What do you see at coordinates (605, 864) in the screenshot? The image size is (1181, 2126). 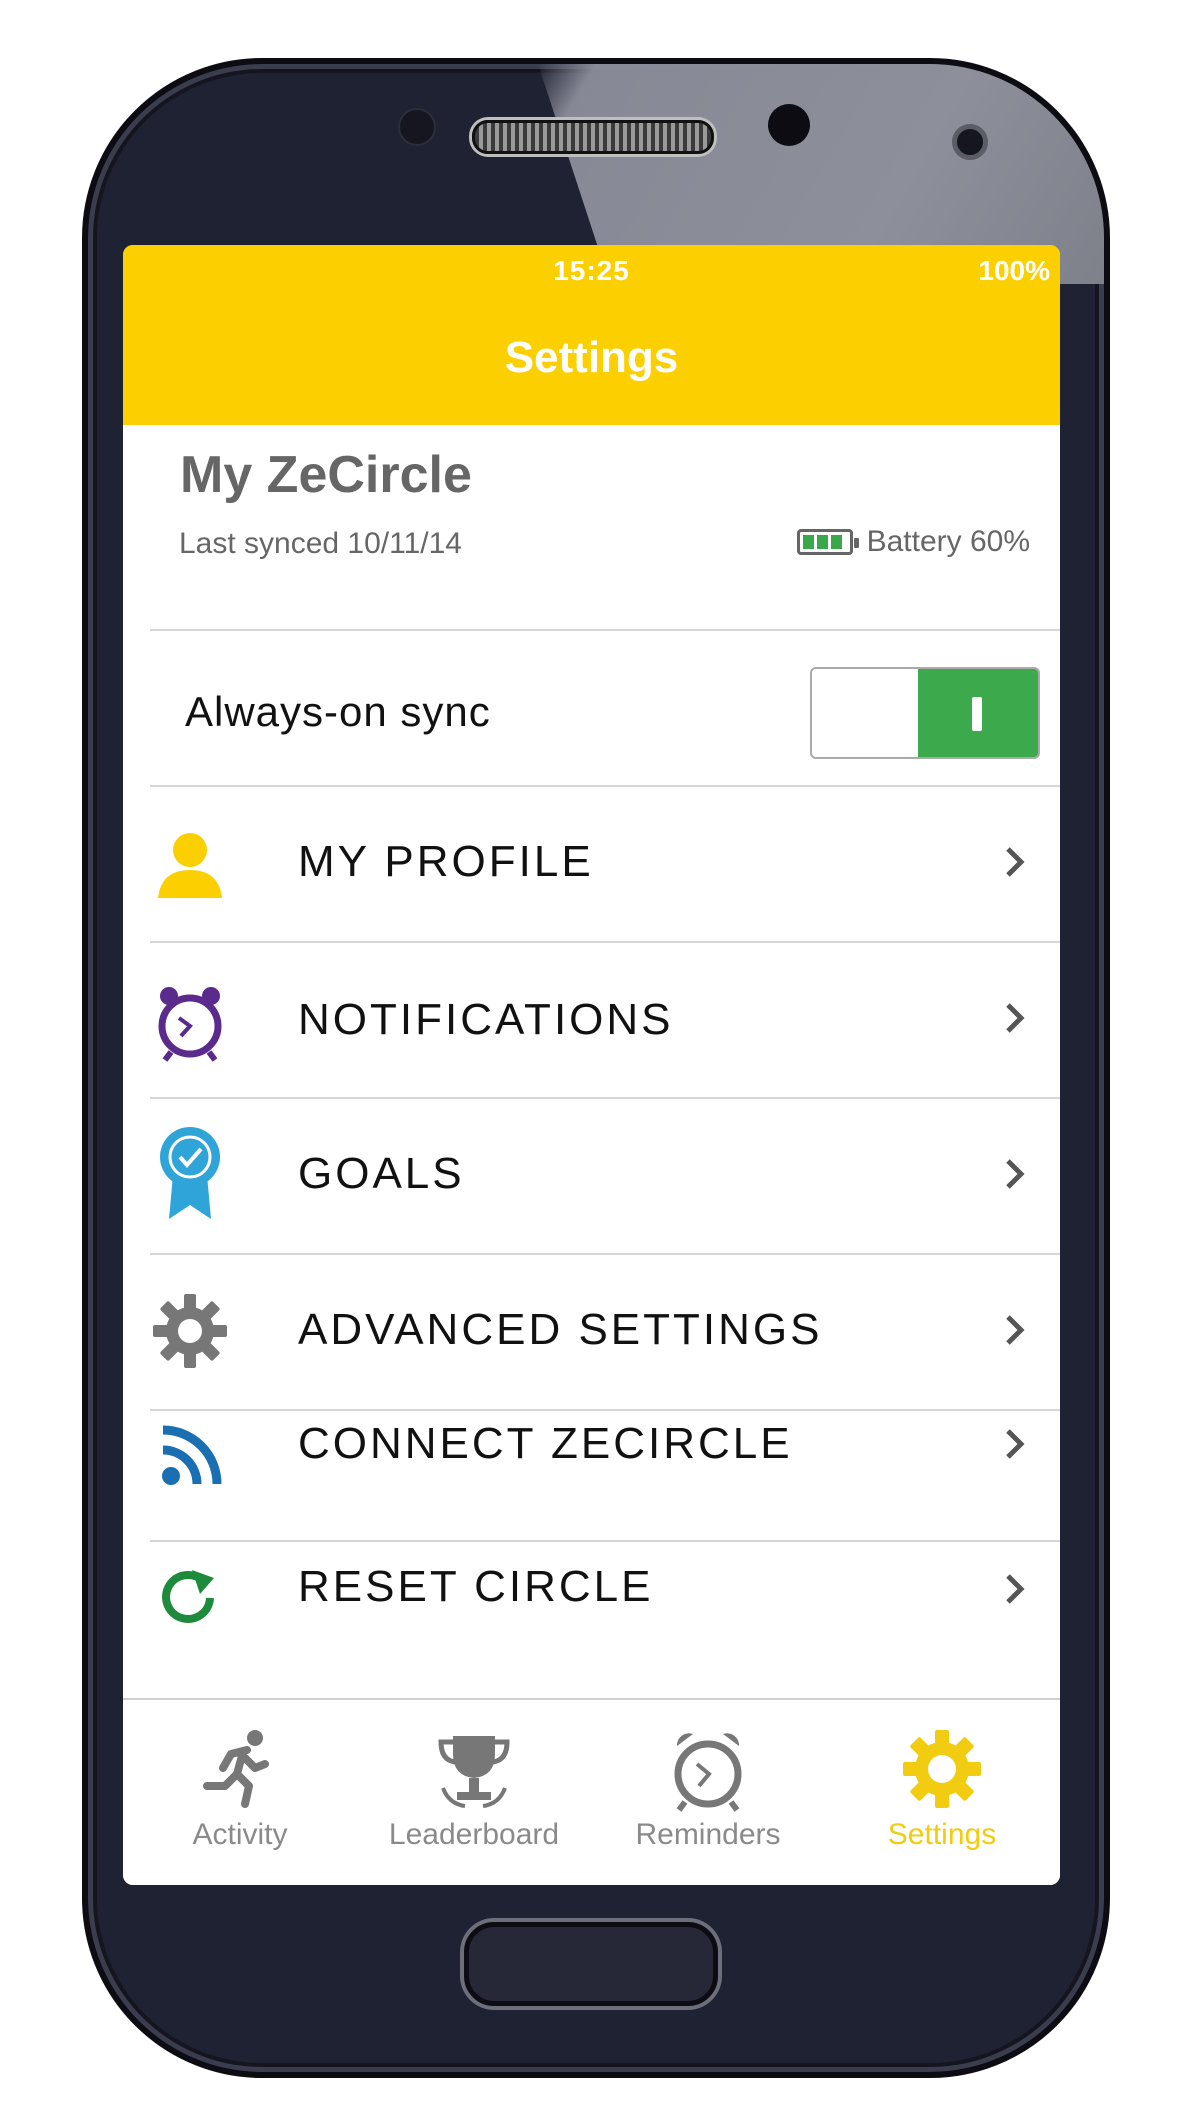 I see `menu-item-my-profile: MY PROFILE` at bounding box center [605, 864].